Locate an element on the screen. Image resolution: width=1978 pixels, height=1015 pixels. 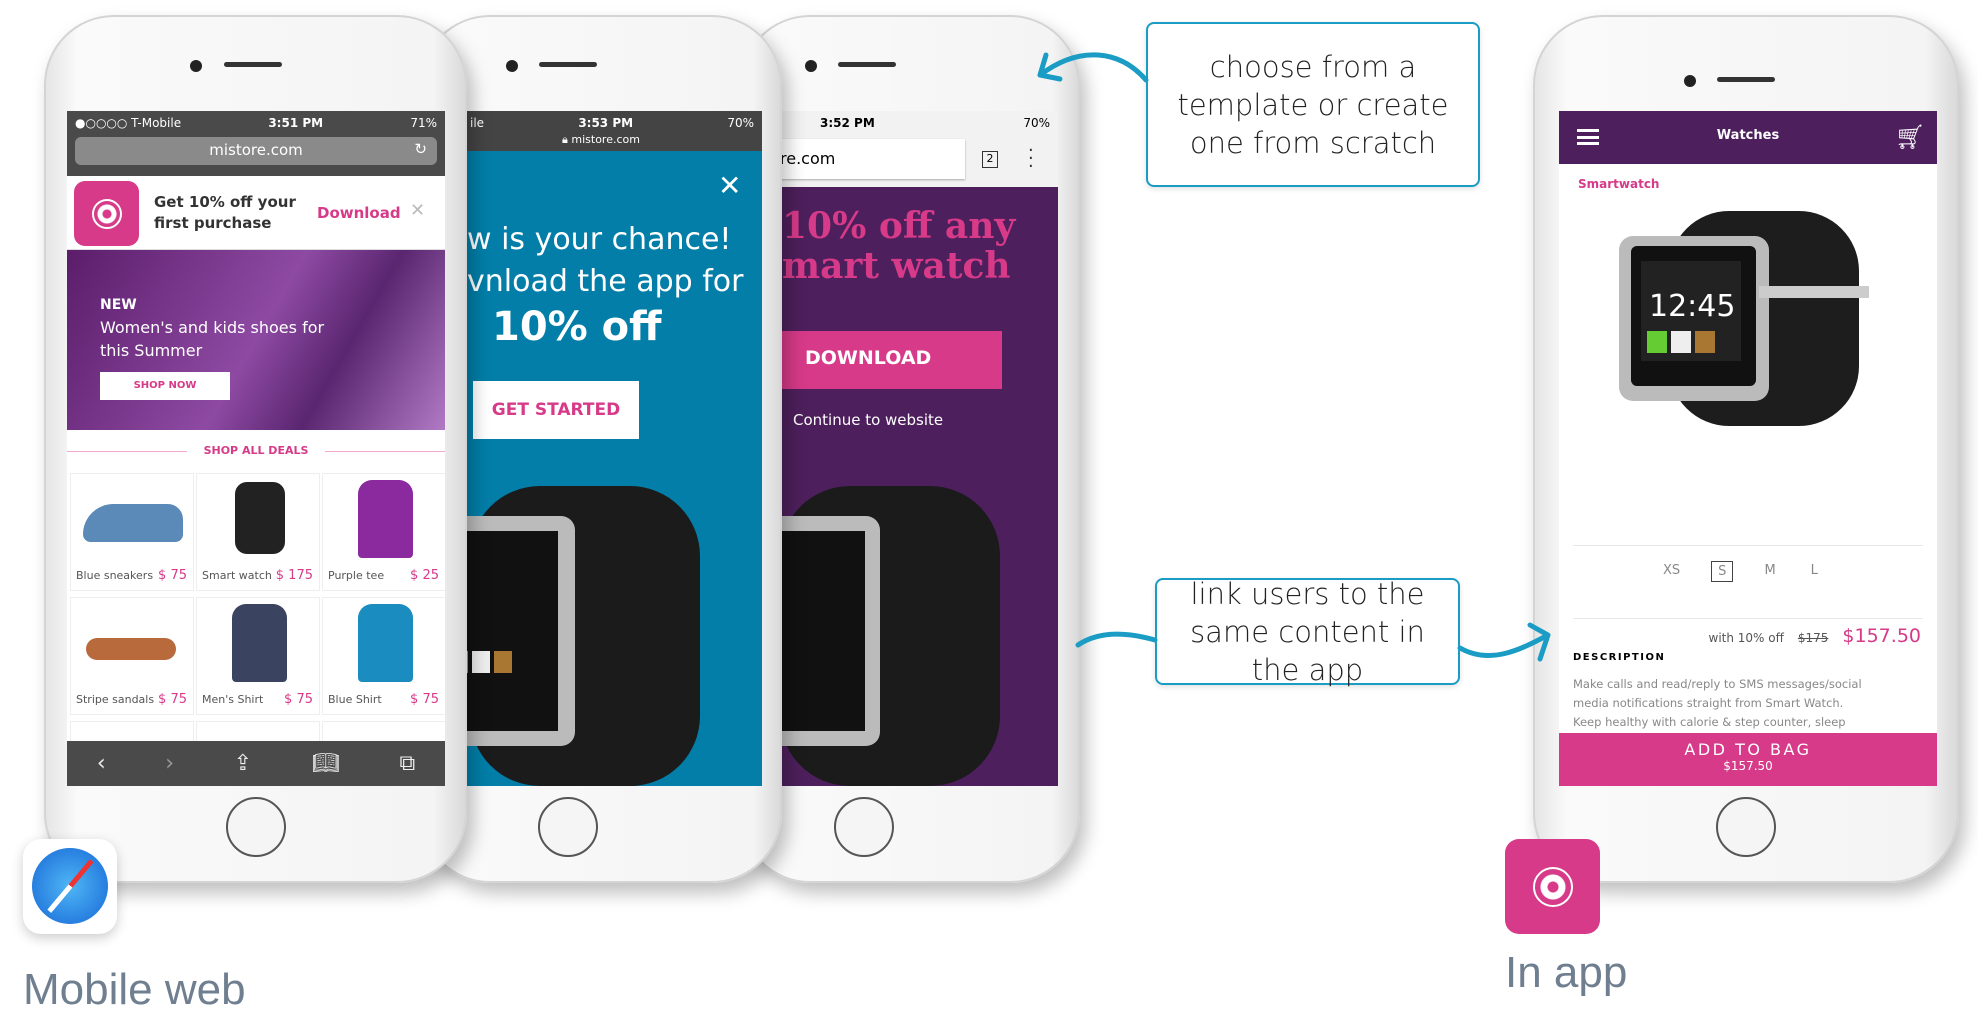
safari-icon is located at coordinates (70, 886).